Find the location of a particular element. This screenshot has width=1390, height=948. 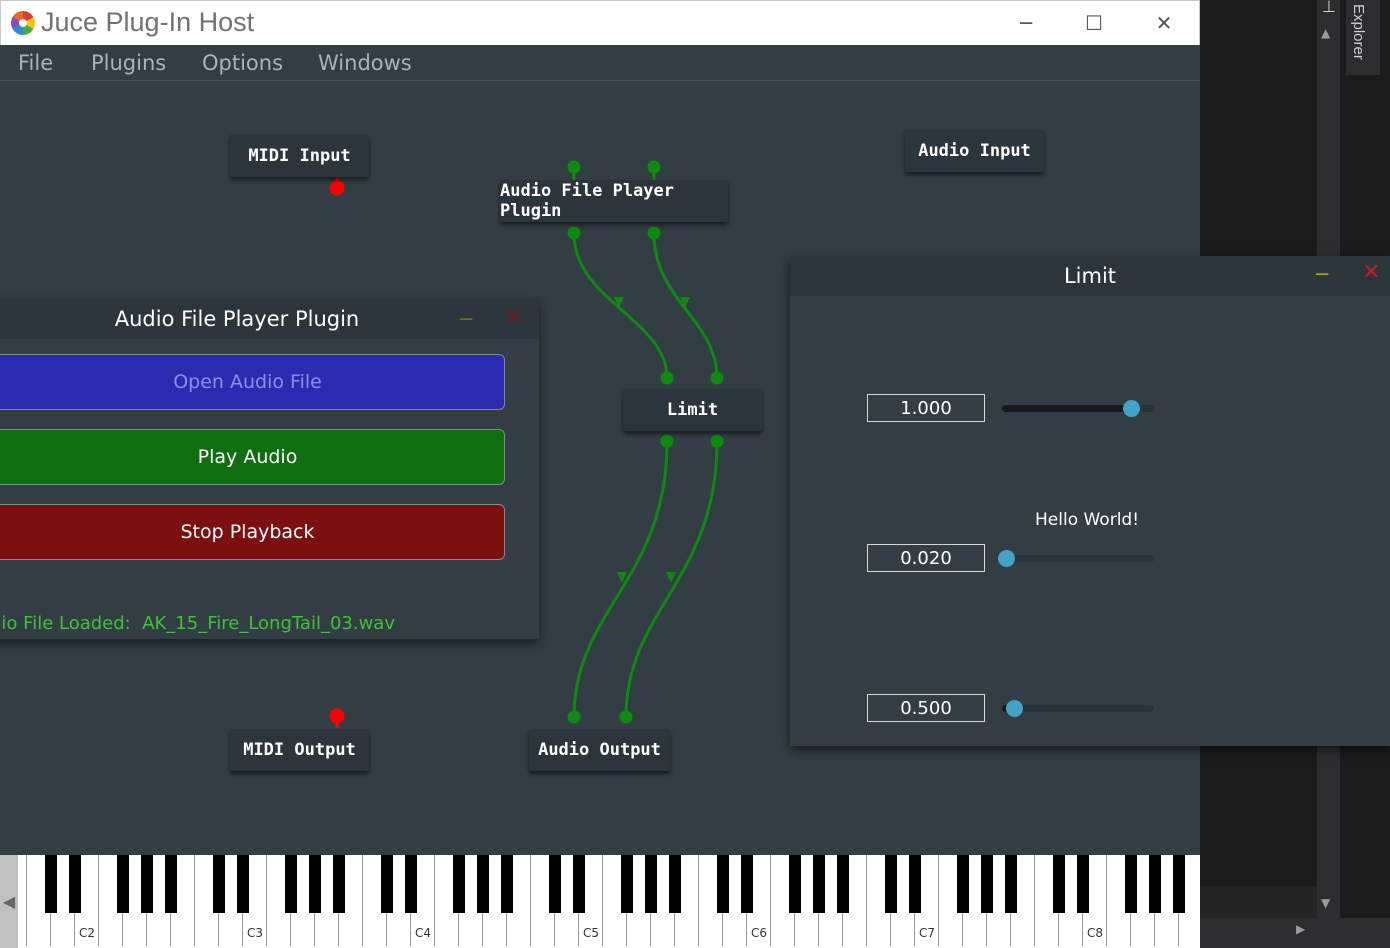

node-midi-output: MIDI Output is located at coordinates (299, 750).